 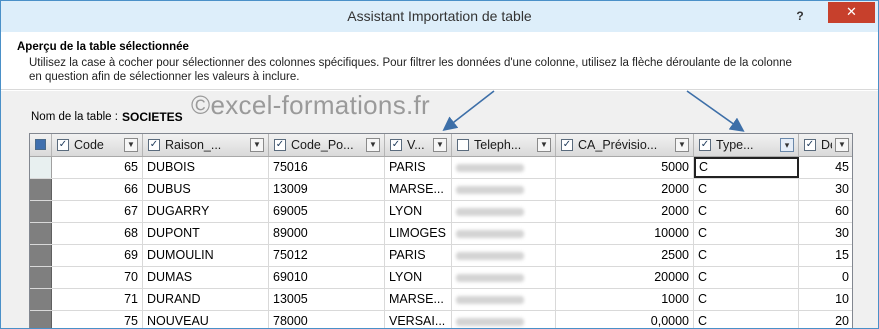 I want to click on column-header-1: ✓ Code ▼, so click(x=97, y=145).